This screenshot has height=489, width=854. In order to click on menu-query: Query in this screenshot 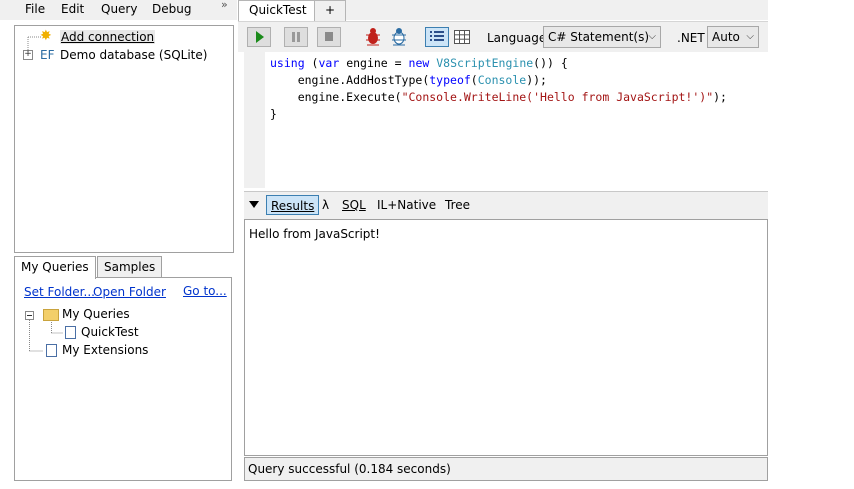, I will do `click(119, 9)`.